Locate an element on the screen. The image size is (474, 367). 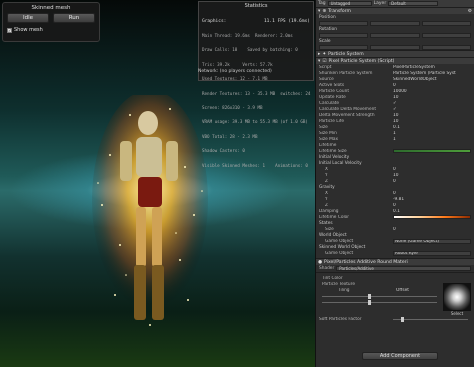
property-label: Size Min is located at coordinates (328, 133).